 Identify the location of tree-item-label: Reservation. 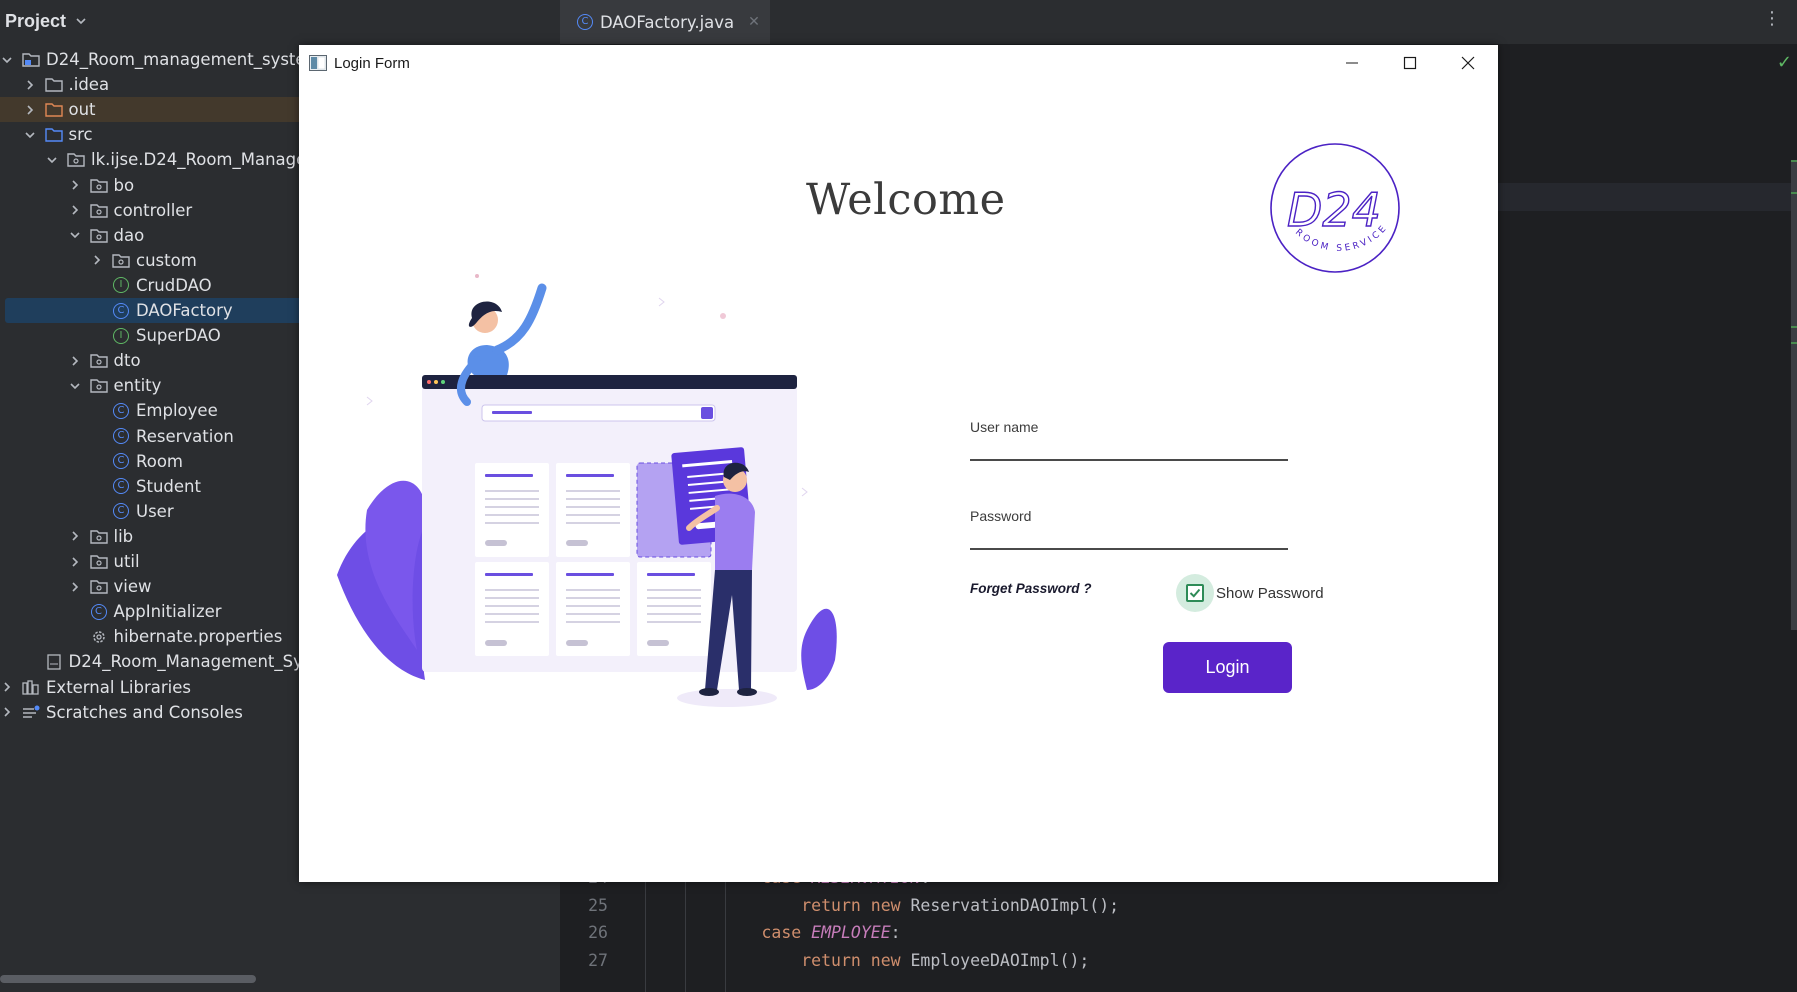
(185, 436).